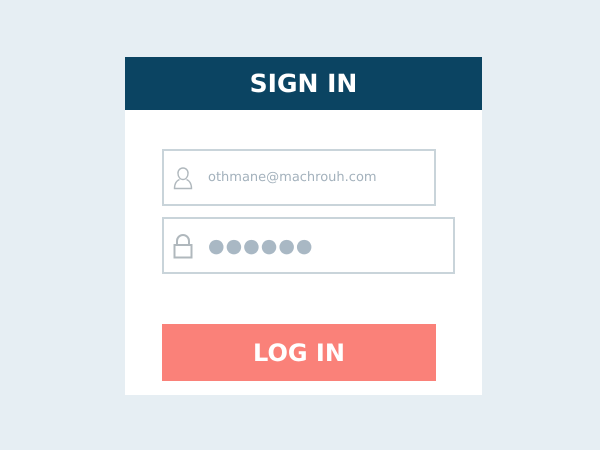 The width and height of the screenshot is (600, 450). Describe the element at coordinates (303, 83) in the screenshot. I see `card-header: SIGN IN` at that location.